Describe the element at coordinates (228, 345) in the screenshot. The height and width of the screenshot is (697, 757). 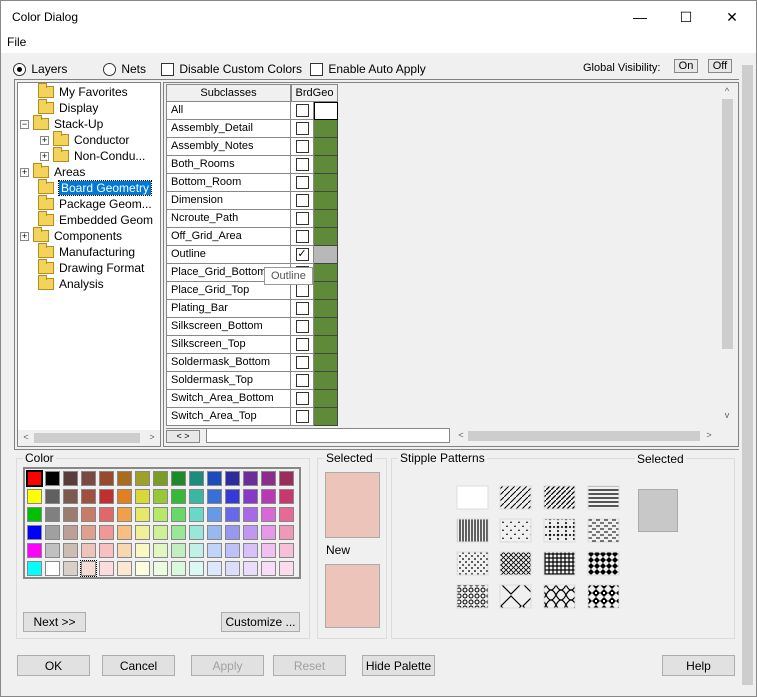
I see `subclass-name: Silkscreen_Top` at that location.